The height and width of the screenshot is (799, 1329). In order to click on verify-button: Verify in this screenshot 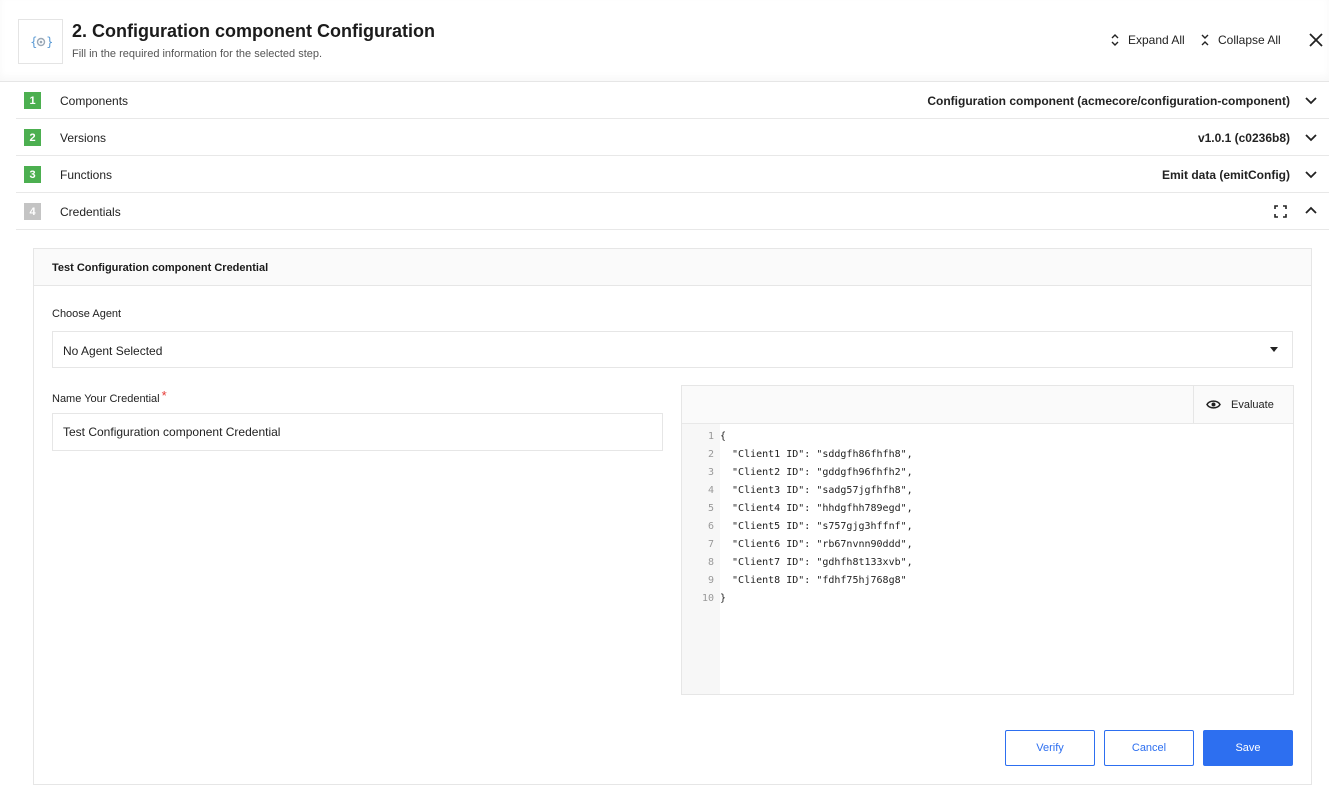, I will do `click(1050, 748)`.